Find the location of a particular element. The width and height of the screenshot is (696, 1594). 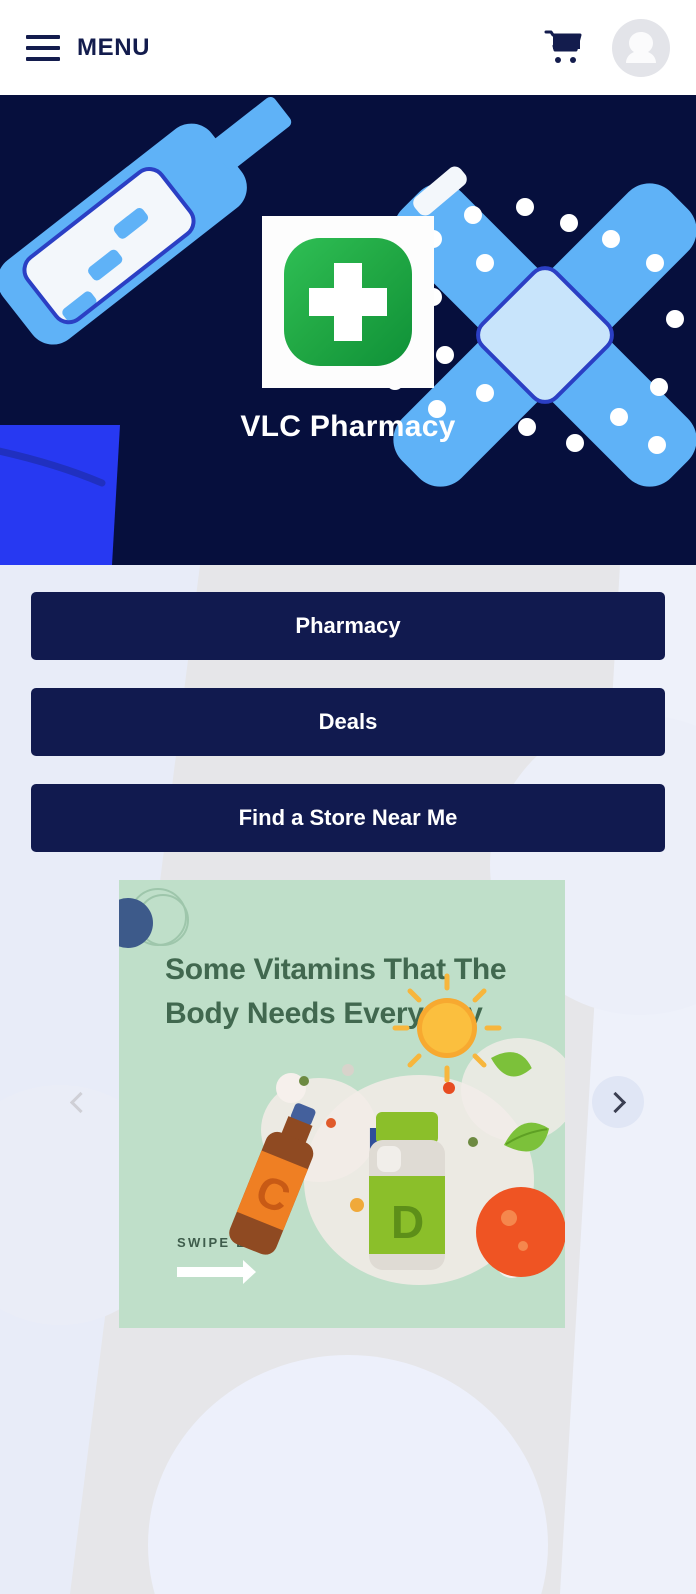

green-medical-cross-logo is located at coordinates (348, 302).